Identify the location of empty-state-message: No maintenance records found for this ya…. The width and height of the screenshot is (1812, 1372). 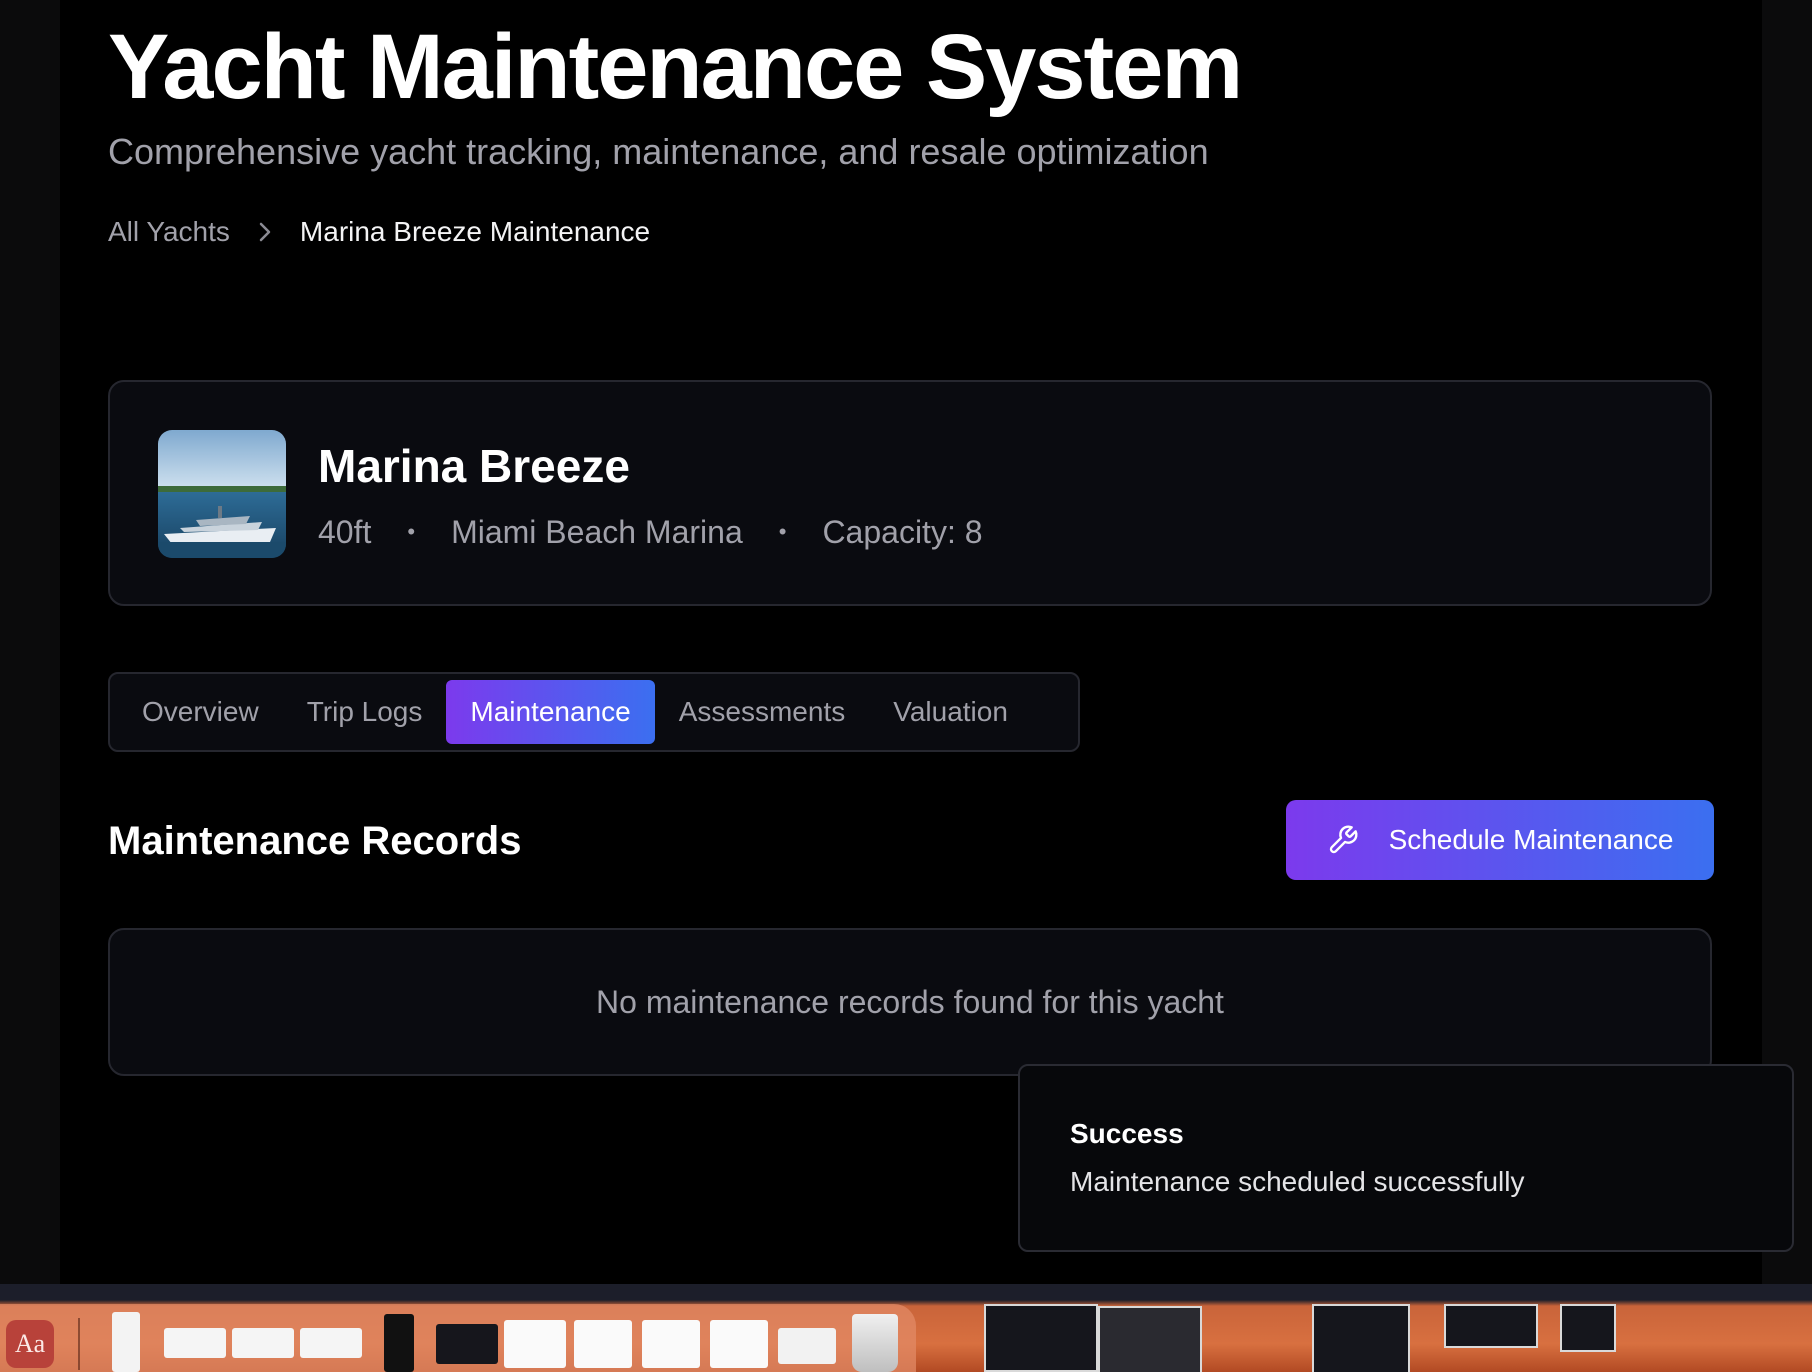
(910, 1001).